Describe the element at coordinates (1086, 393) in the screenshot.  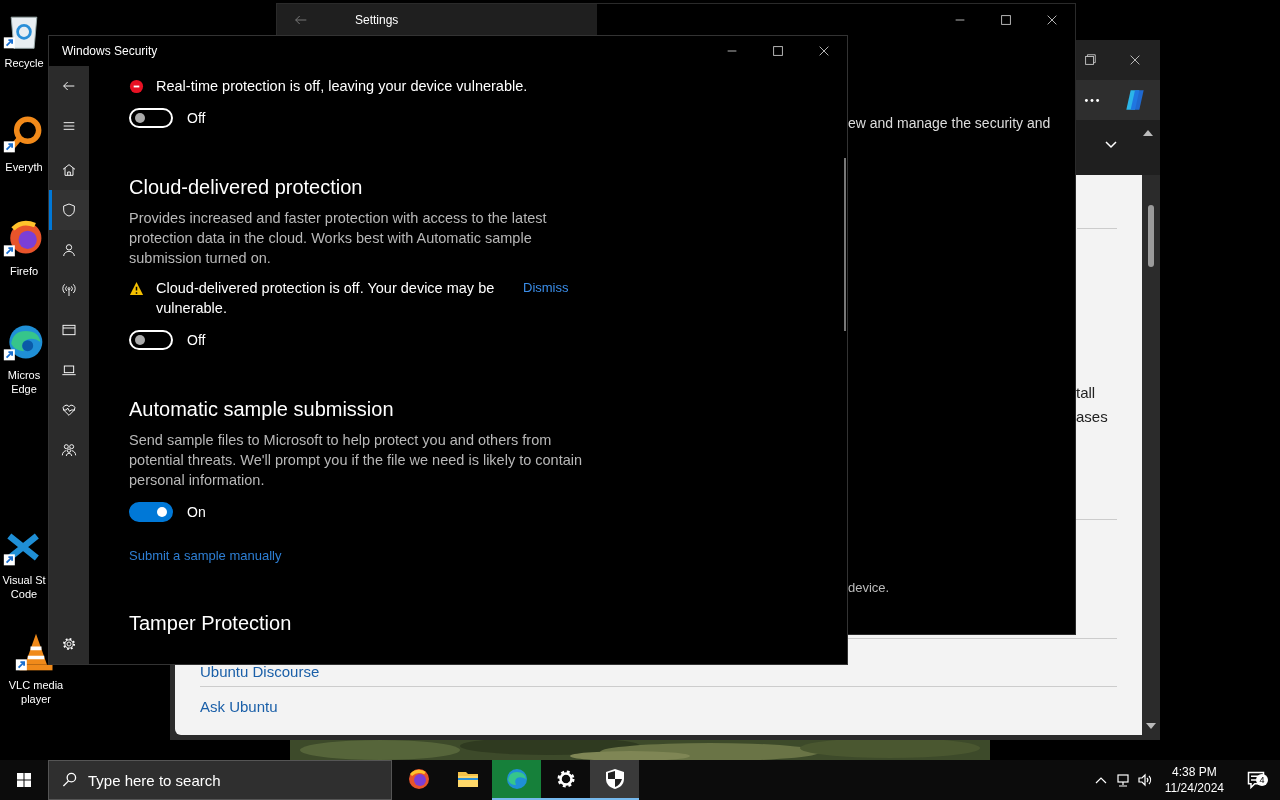
I see `page-text: tall` at that location.